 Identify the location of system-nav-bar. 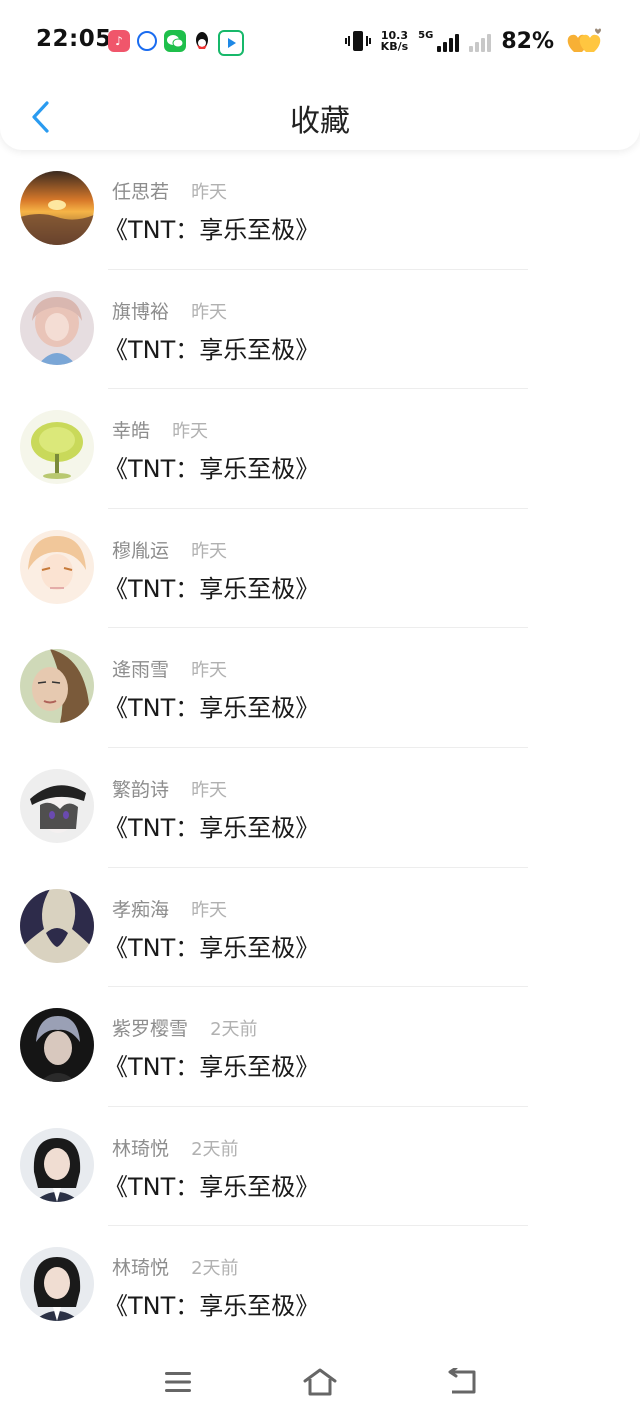
(320, 1383).